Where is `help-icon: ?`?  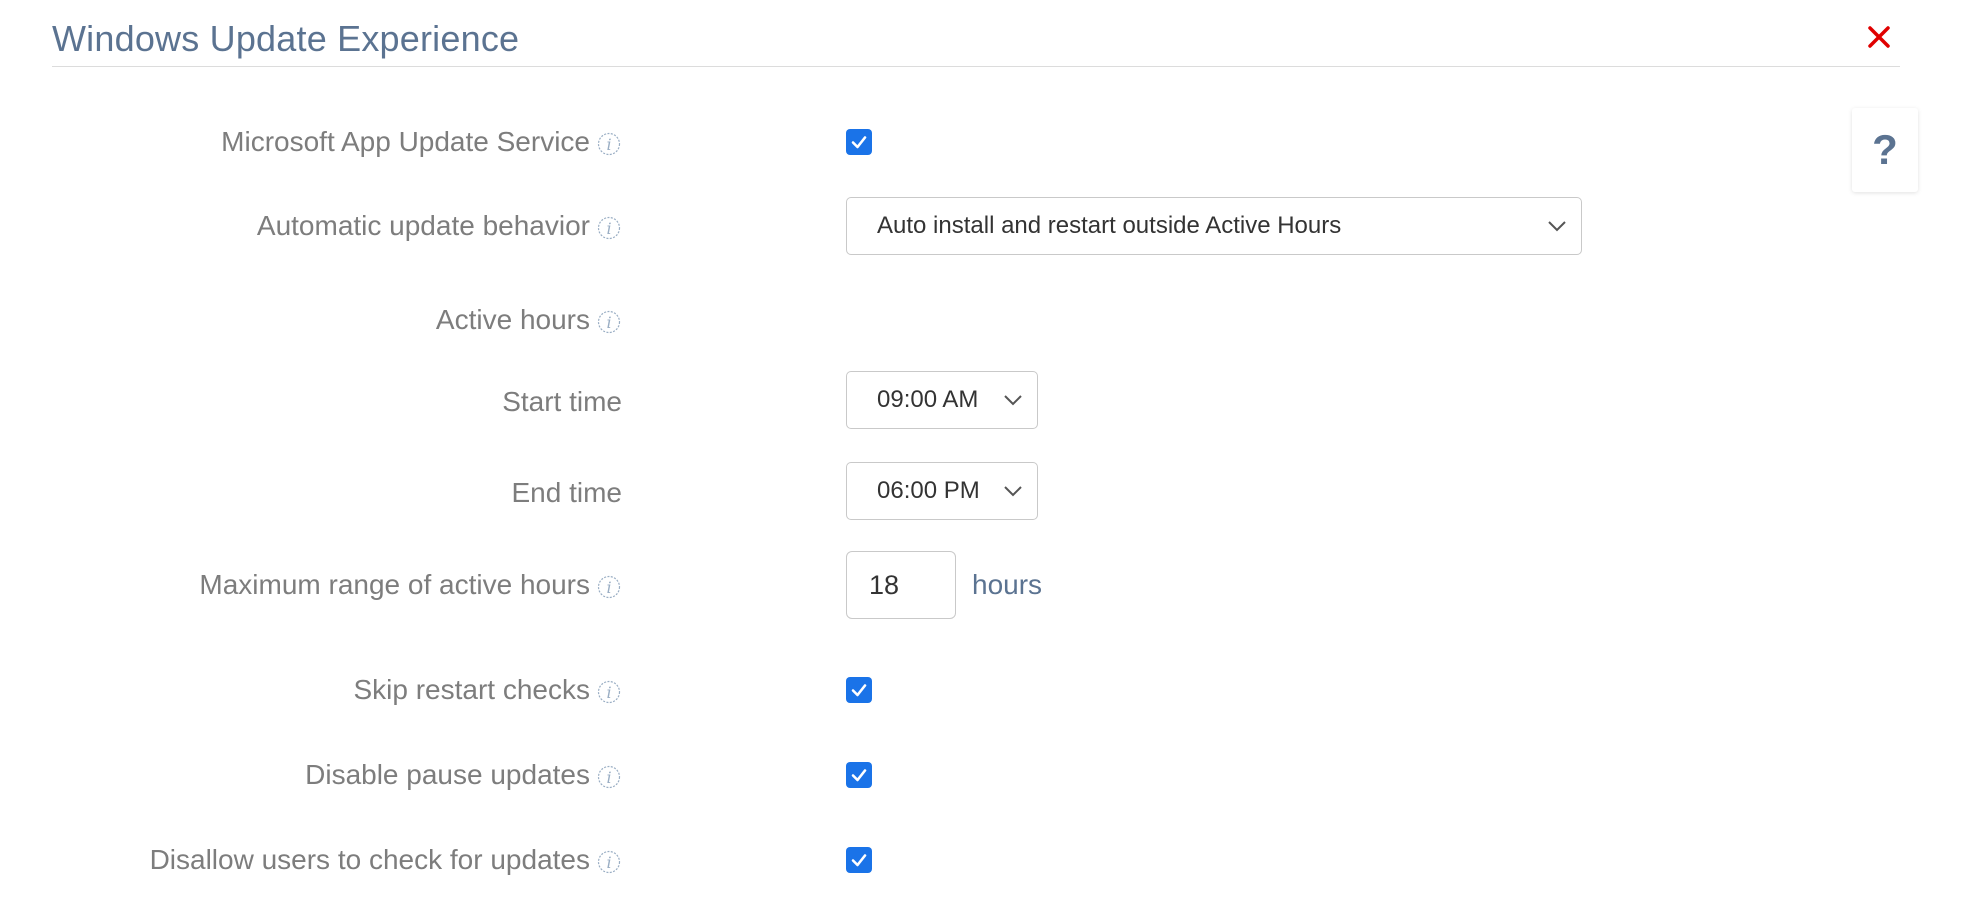 help-icon: ? is located at coordinates (1885, 149).